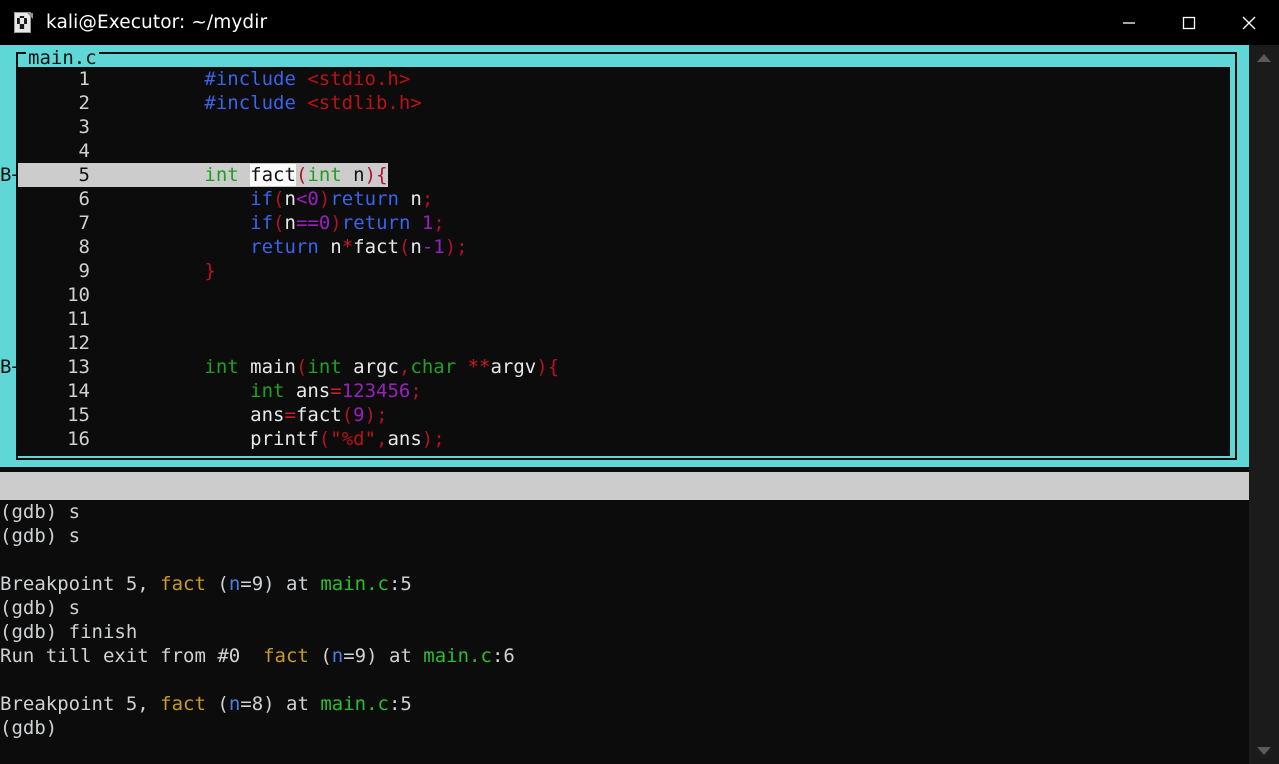 The height and width of the screenshot is (764, 1279). I want to click on source-line: 12, so click(624, 343).